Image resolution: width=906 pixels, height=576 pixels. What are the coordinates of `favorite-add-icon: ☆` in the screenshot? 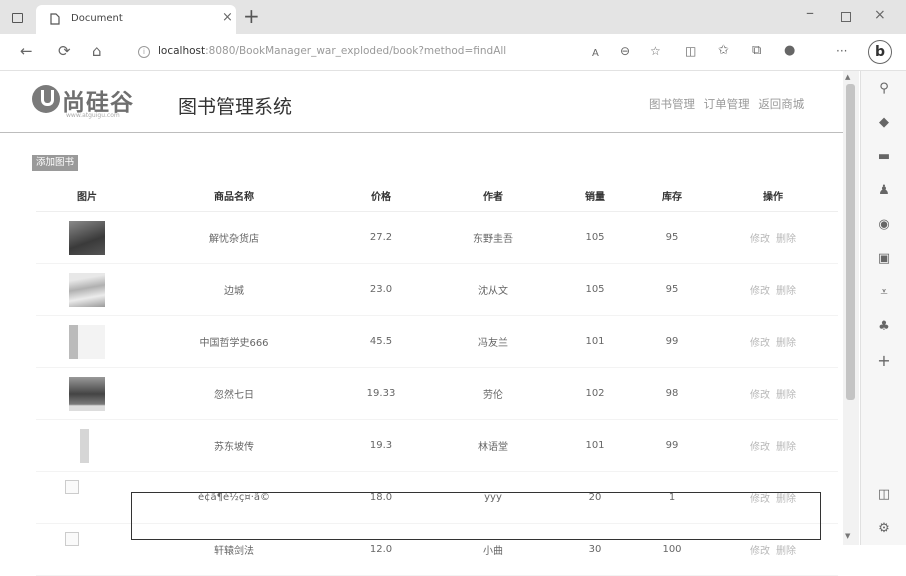 It's located at (655, 51).